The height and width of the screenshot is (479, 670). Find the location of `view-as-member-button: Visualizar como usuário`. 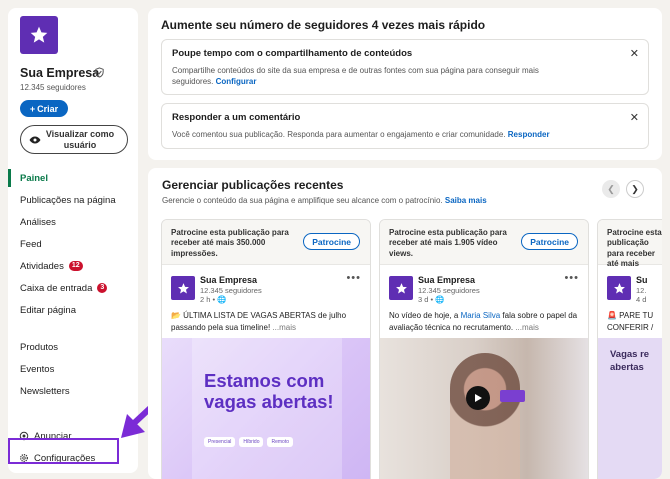

view-as-member-button: Visualizar como usuário is located at coordinates (74, 139).